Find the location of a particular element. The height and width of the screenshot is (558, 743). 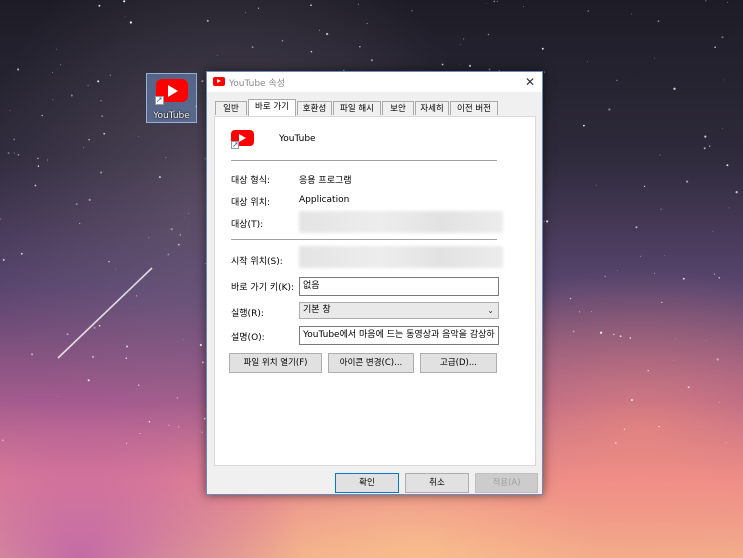

shortcut-key-input: 없음 is located at coordinates (399, 286).